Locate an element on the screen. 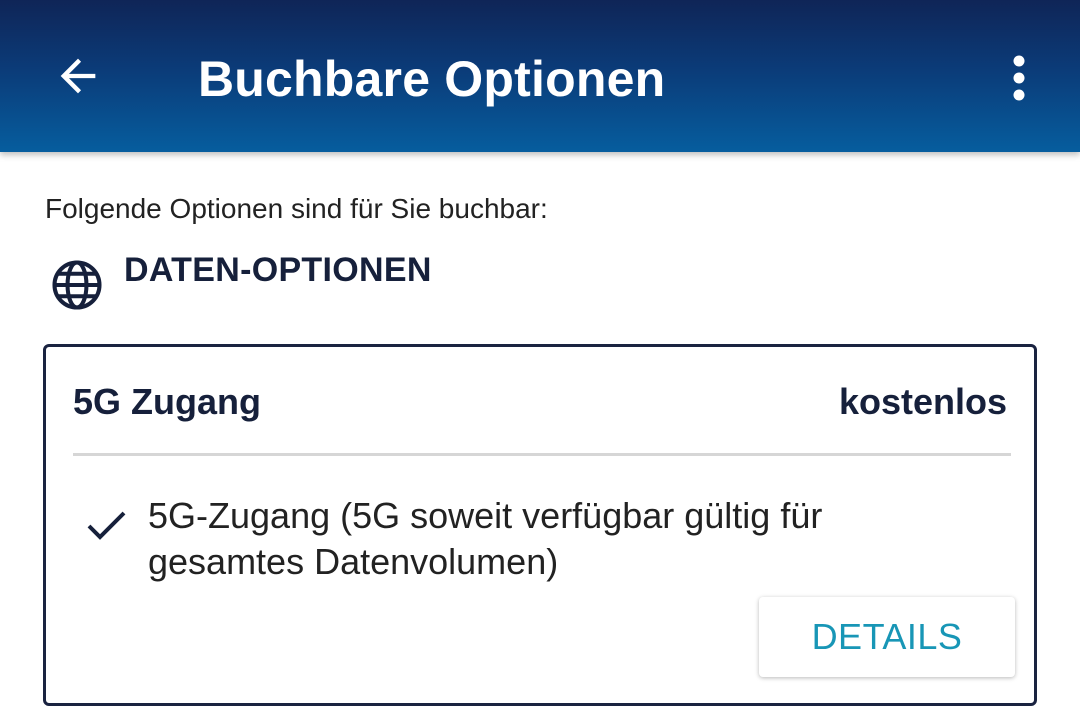 Image resolution: width=1080 pixels, height=712 pixels. divider is located at coordinates (542, 454).